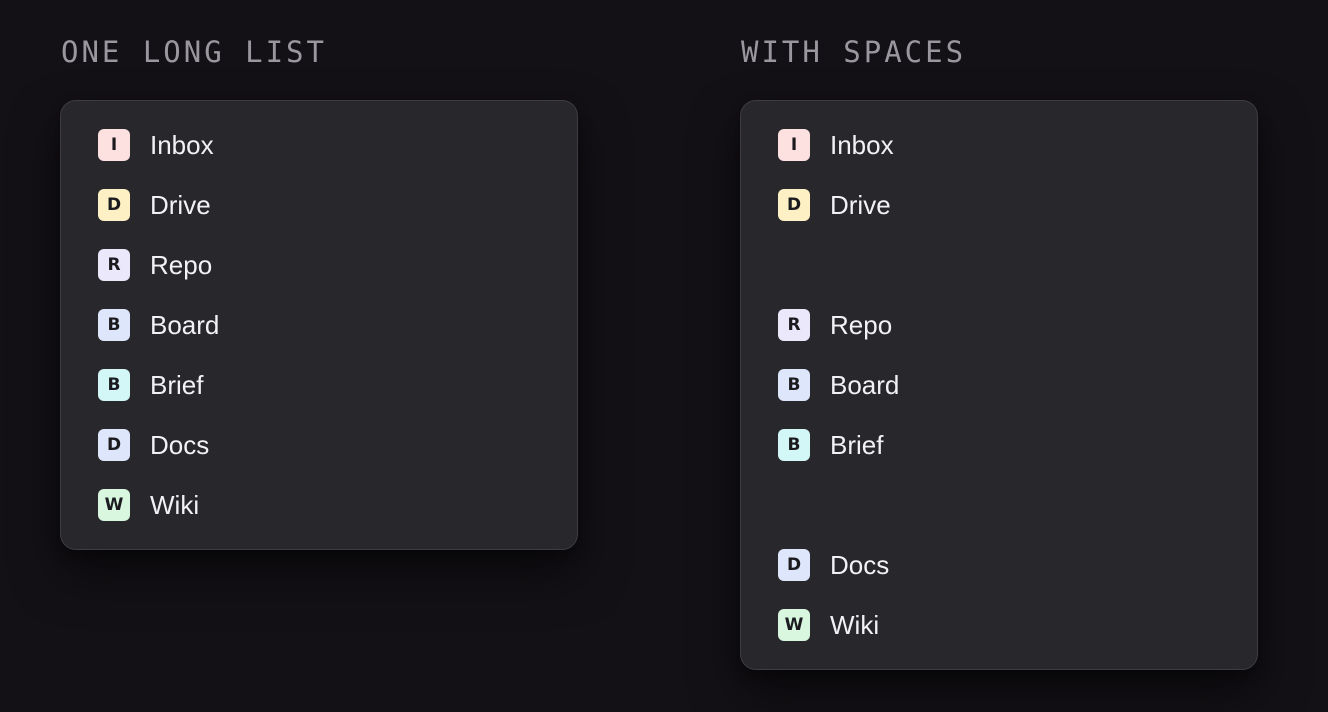 Image resolution: width=1328 pixels, height=712 pixels. Describe the element at coordinates (854, 52) in the screenshot. I see `with-spaces-heading: WITH SPACES` at that location.